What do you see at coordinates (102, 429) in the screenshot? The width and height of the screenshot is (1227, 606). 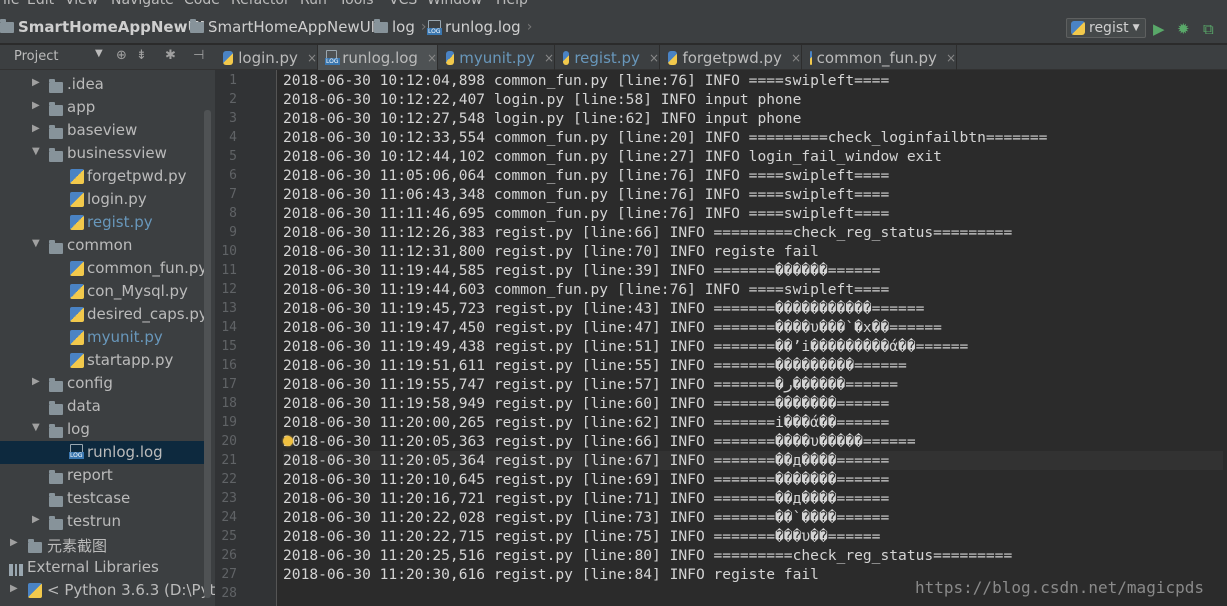 I see `tree-item-log: ▼ log` at bounding box center [102, 429].